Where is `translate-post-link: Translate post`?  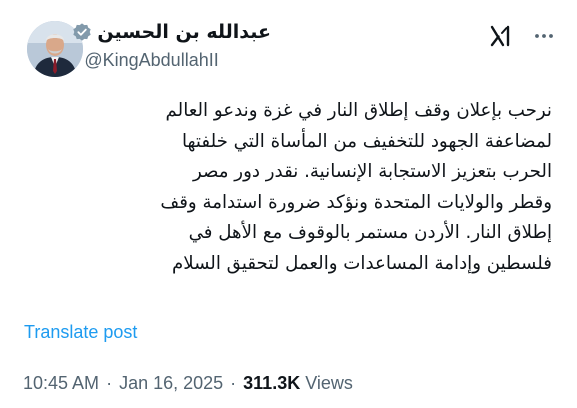
translate-post-link: Translate post is located at coordinates (80, 332).